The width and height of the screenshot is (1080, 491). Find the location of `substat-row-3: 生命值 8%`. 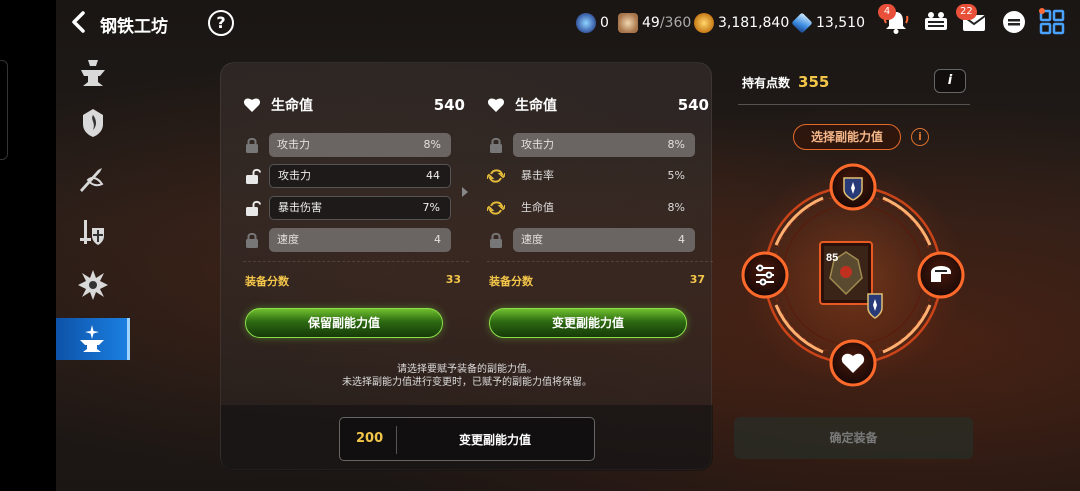

substat-row-3: 生命值 8% is located at coordinates (600, 208).